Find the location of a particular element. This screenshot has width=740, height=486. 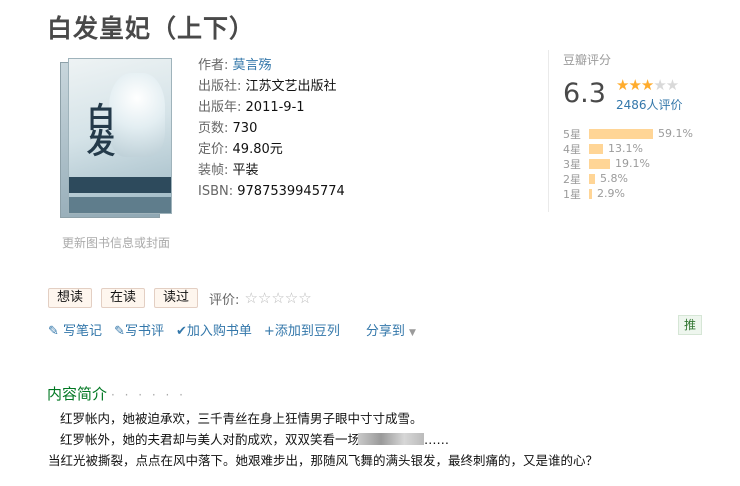

update-cover-link: 更新图书信息或封面 is located at coordinates (116, 242).